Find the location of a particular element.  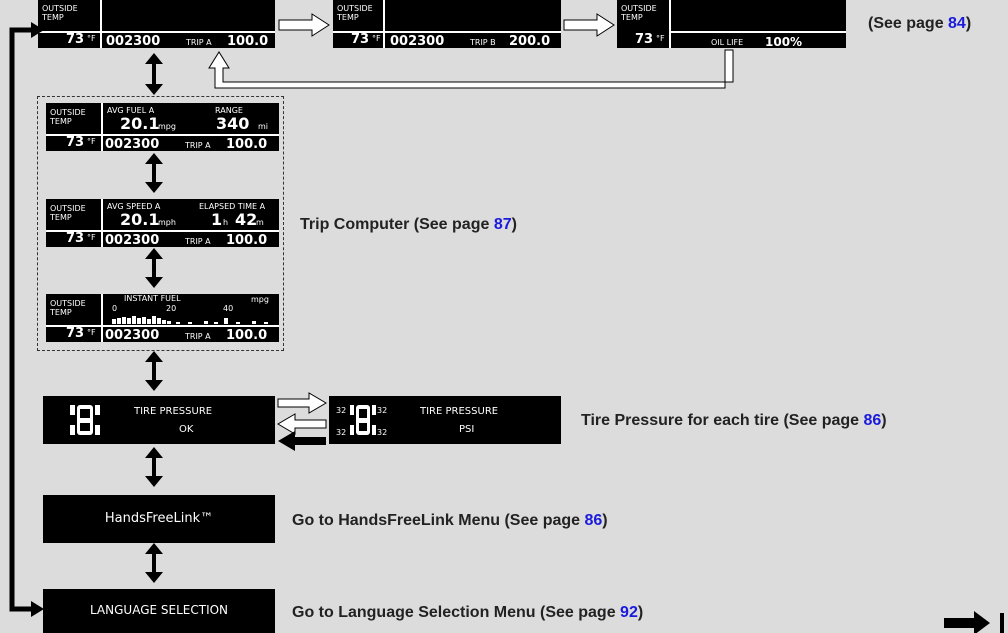

left-arrow-solid is located at coordinates (302, 441).